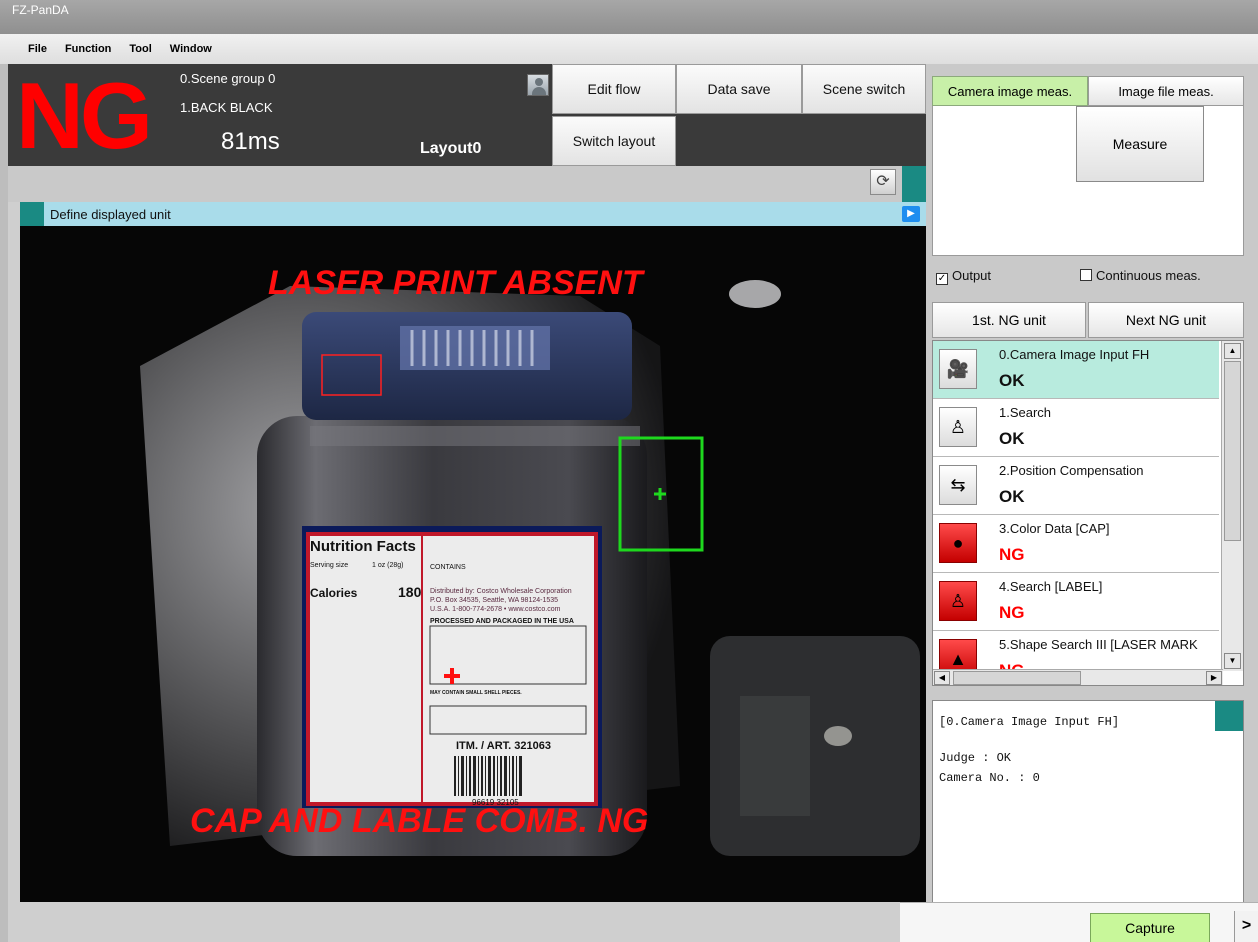 The width and height of the screenshot is (1258, 942). What do you see at coordinates (864, 89) in the screenshot?
I see `scene-switch-button: Scene switch` at bounding box center [864, 89].